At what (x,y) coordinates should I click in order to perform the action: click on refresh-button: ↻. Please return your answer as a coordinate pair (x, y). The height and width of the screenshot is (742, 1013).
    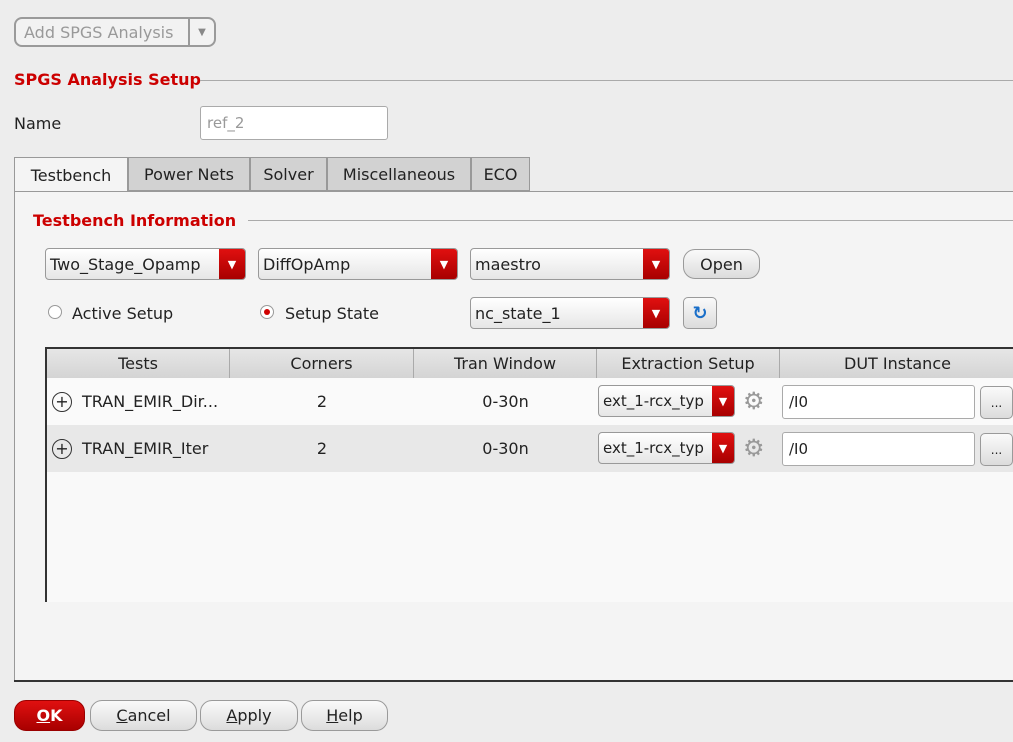
    Looking at the image, I should click on (700, 313).